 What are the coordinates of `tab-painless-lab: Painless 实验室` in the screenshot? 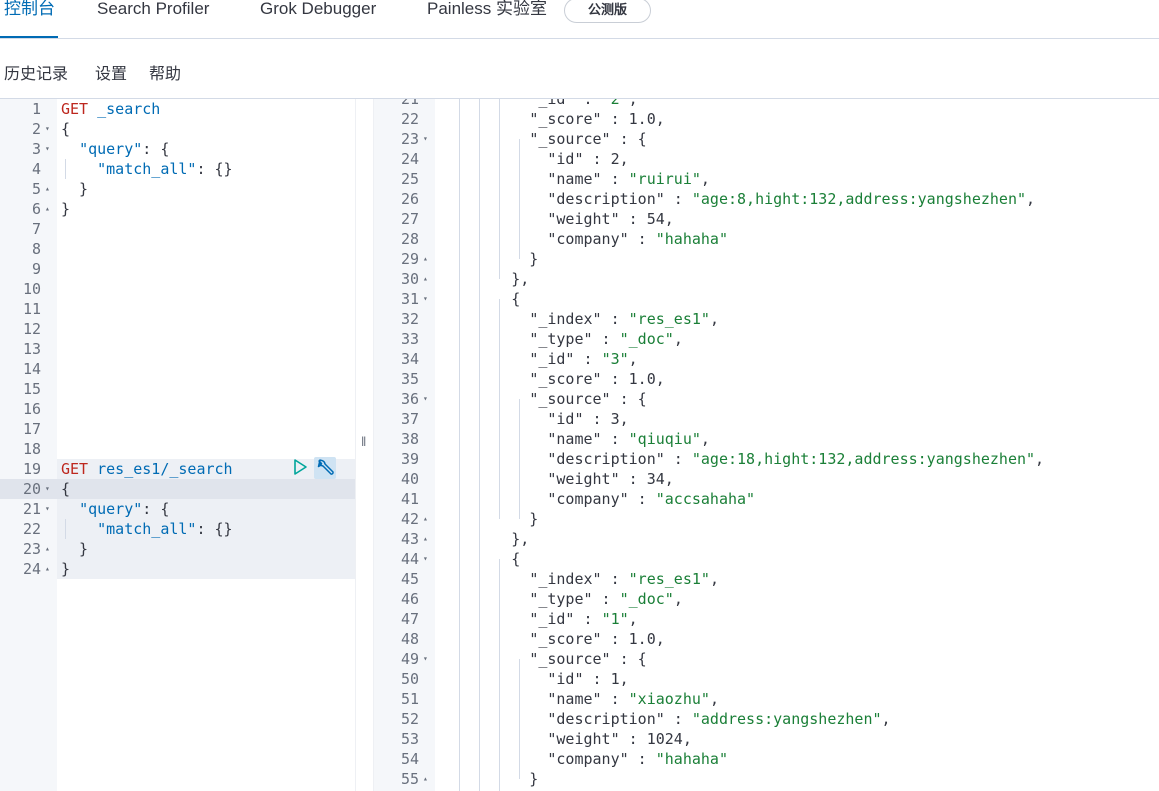 It's located at (487, 10).